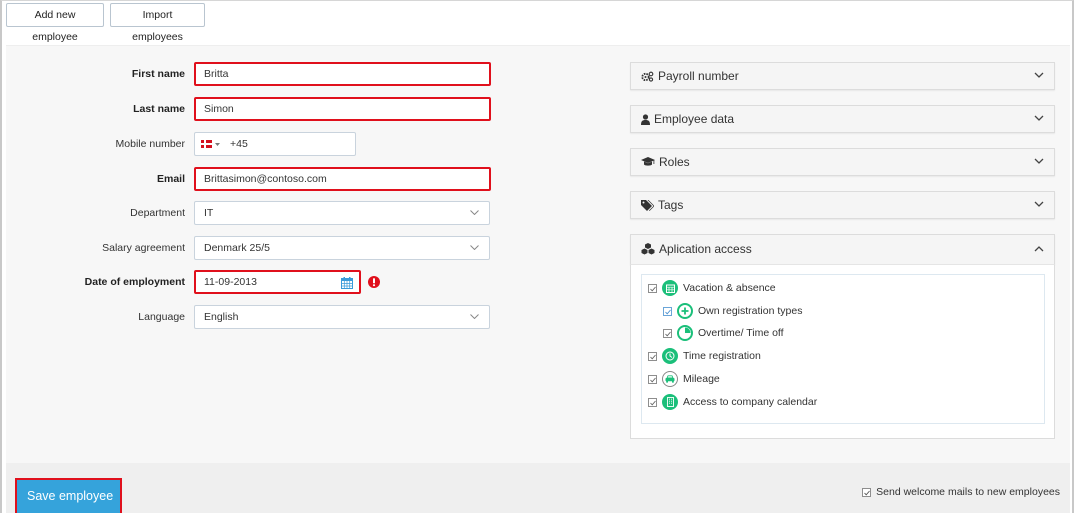  What do you see at coordinates (647, 205) in the screenshot?
I see `tags-icon` at bounding box center [647, 205].